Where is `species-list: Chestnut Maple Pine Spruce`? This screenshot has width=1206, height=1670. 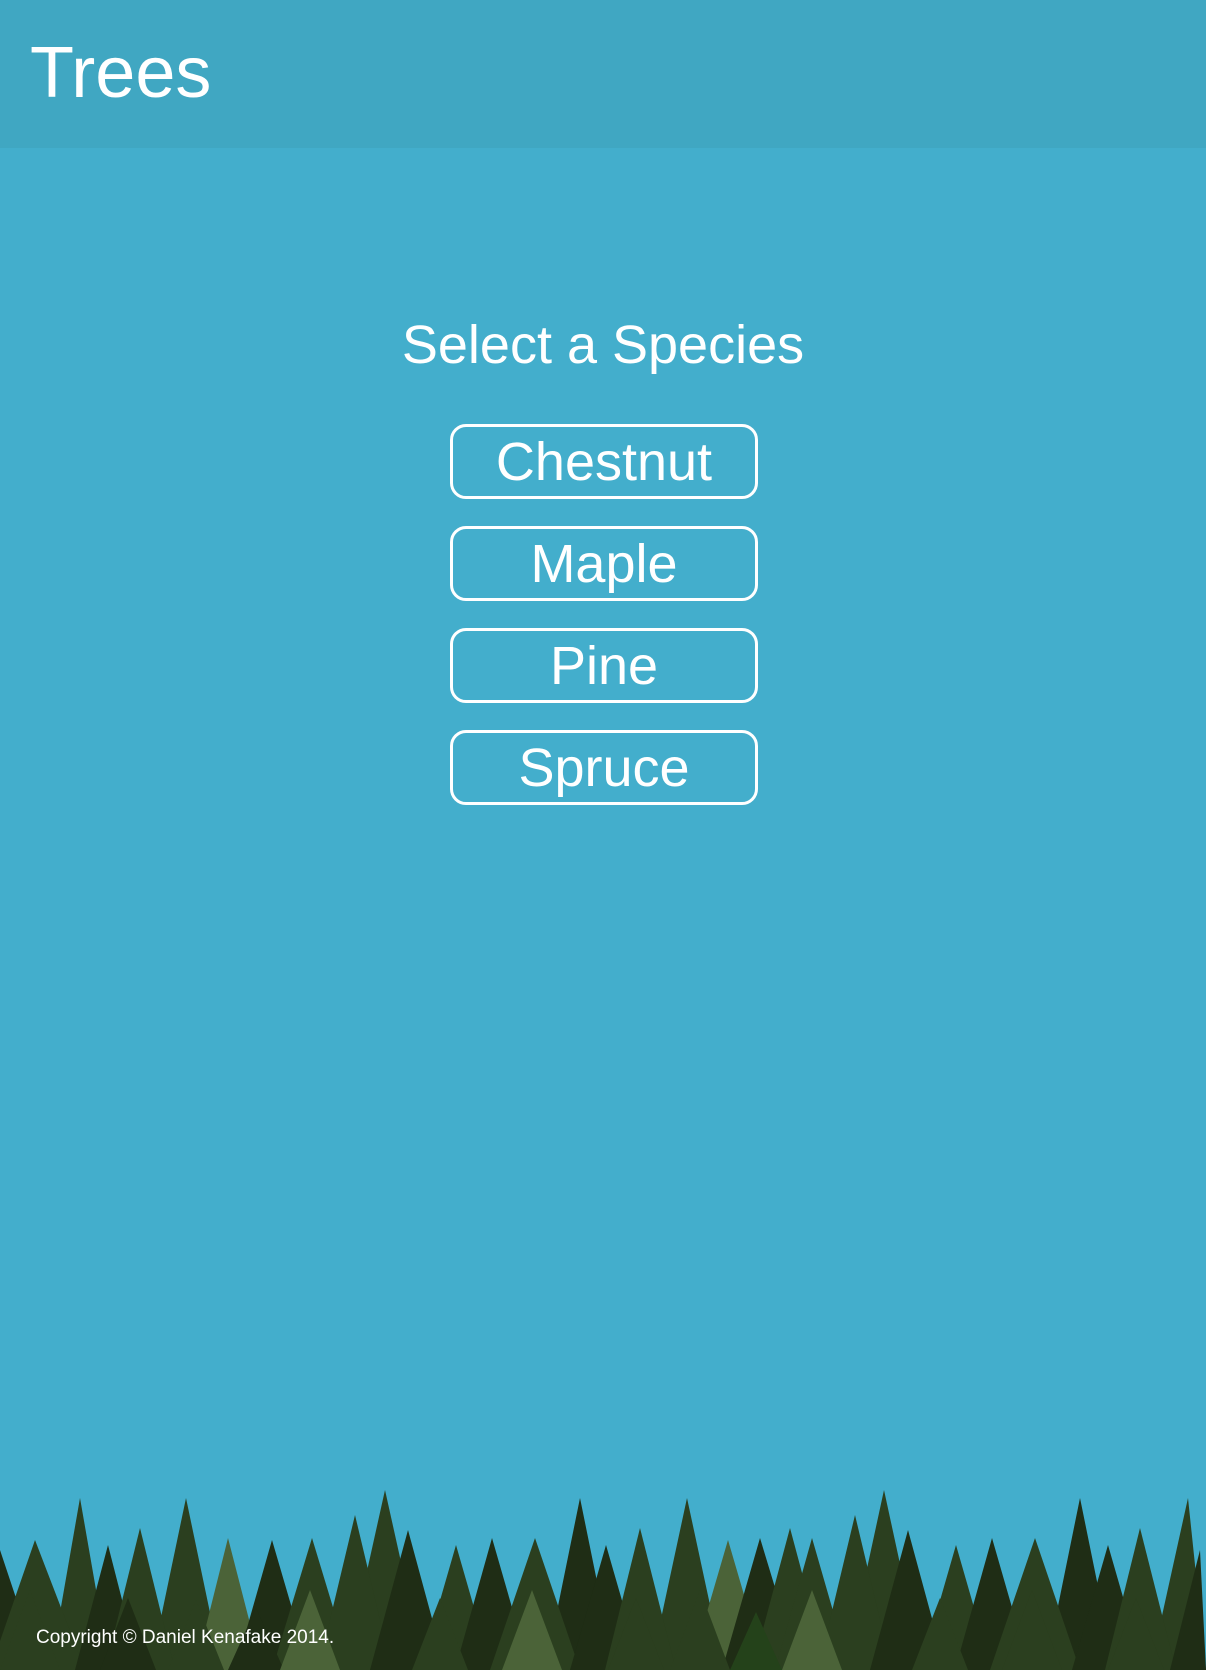
species-list: Chestnut Maple Pine Spruce is located at coordinates (604, 628).